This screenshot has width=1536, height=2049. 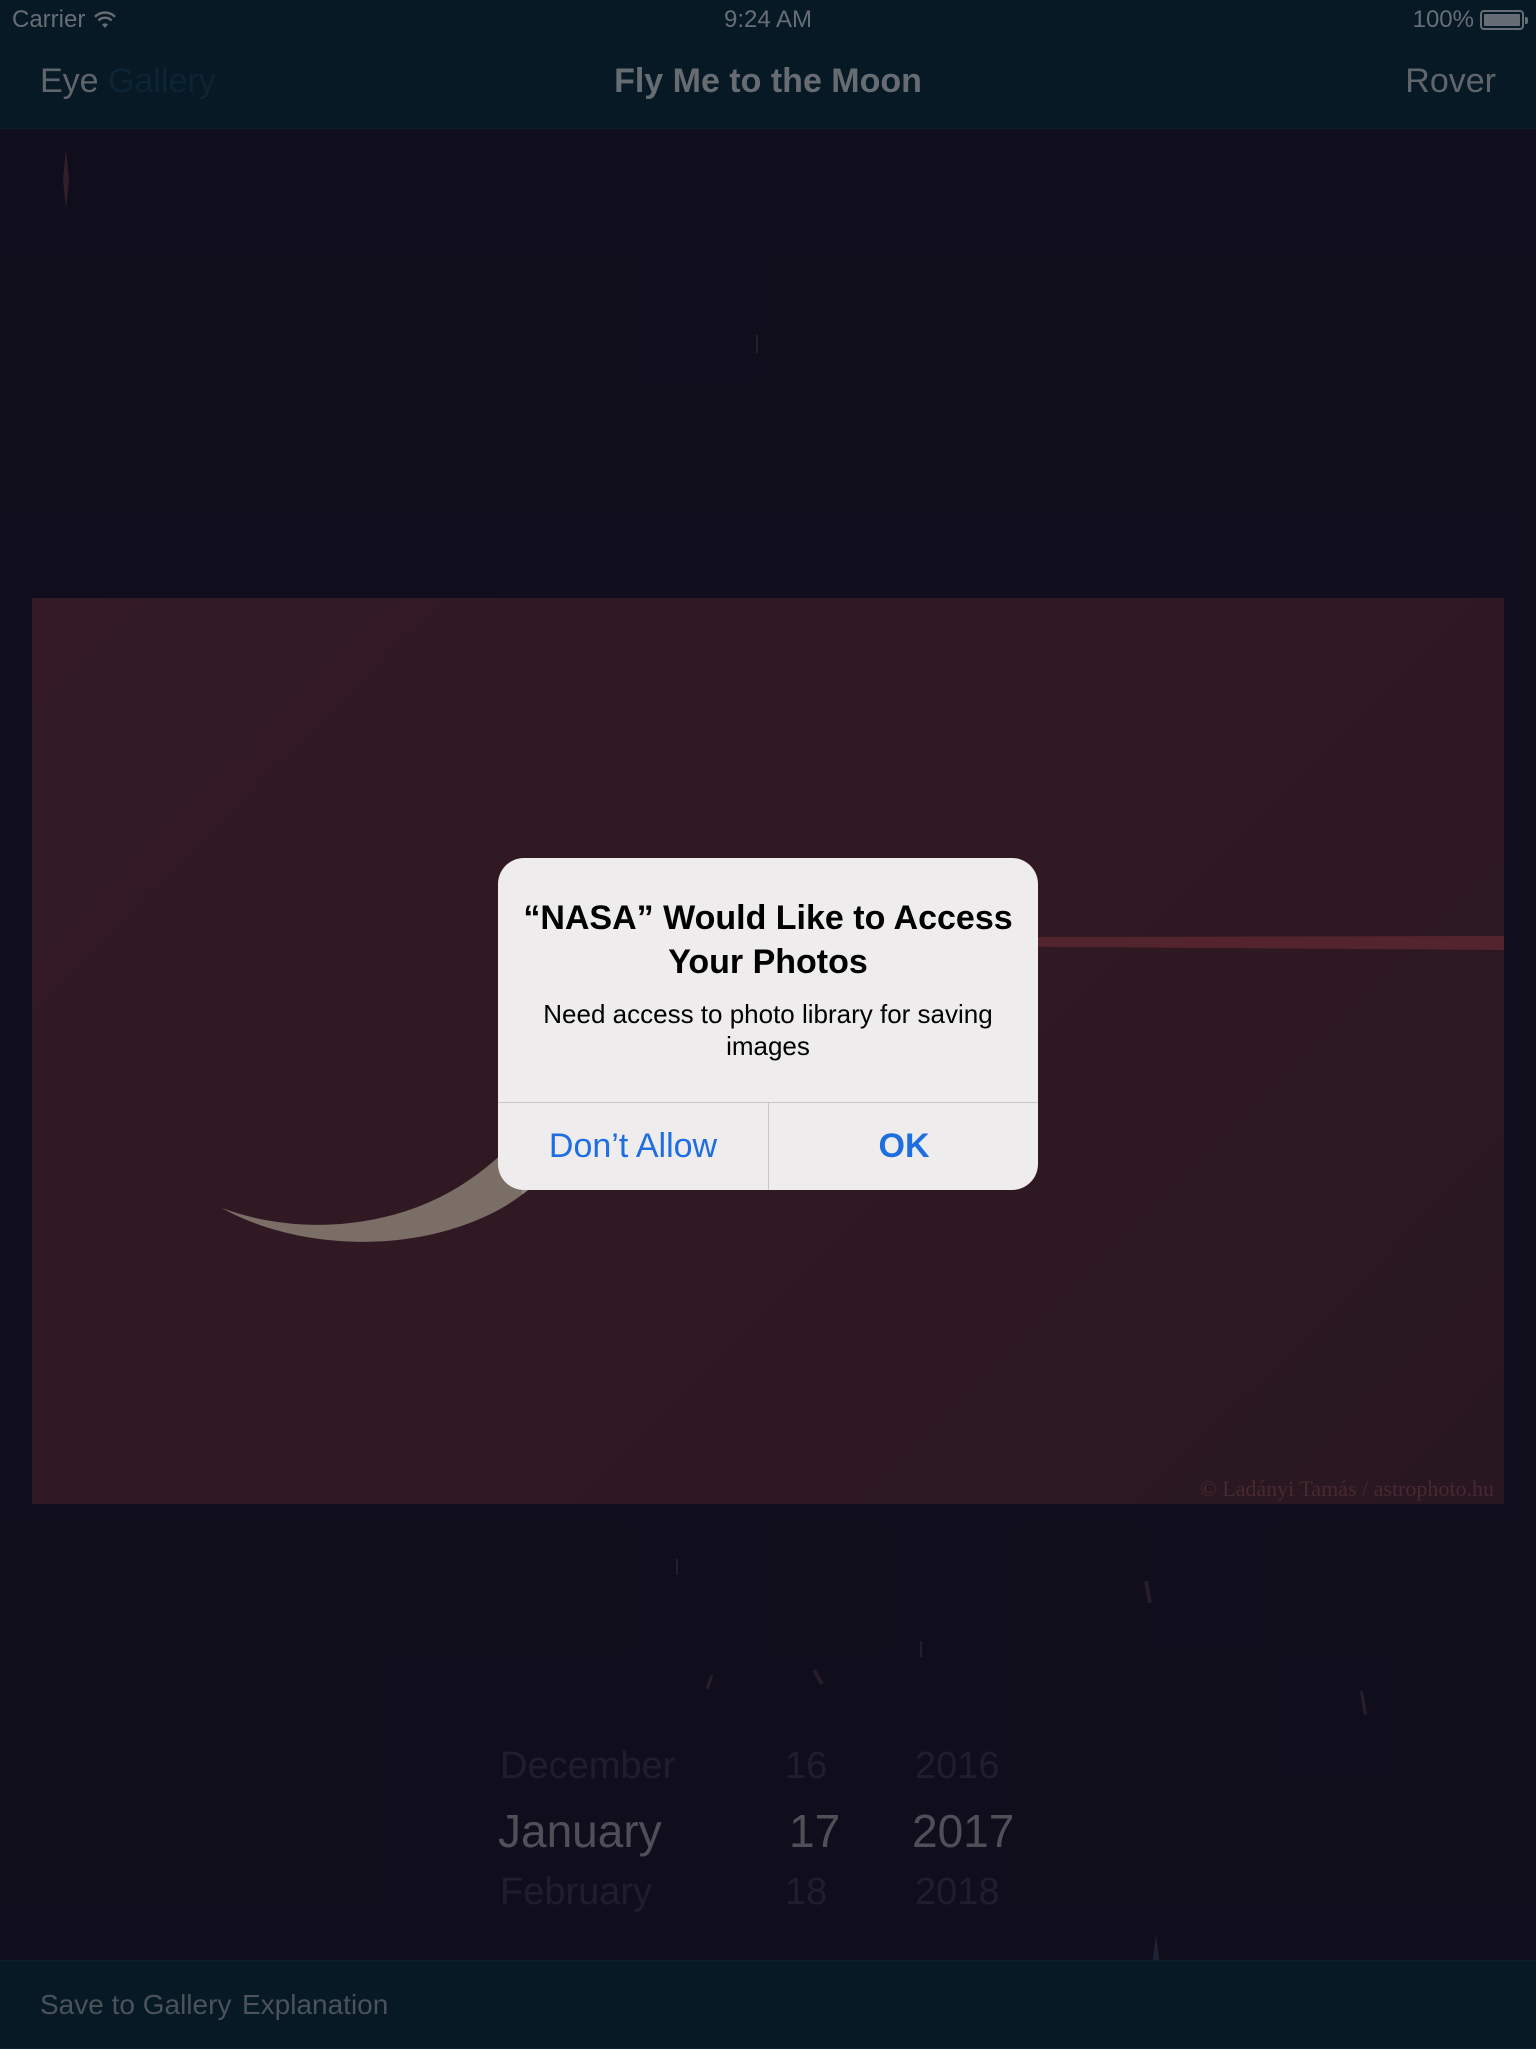 I want to click on ok-button: OK, so click(x=903, y=1146).